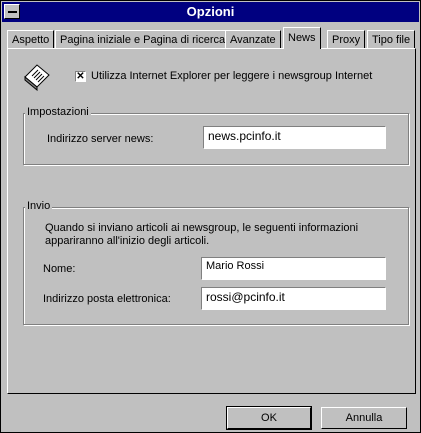 The image size is (421, 433). I want to click on settings-group-title: Impostazioni, so click(58, 112).